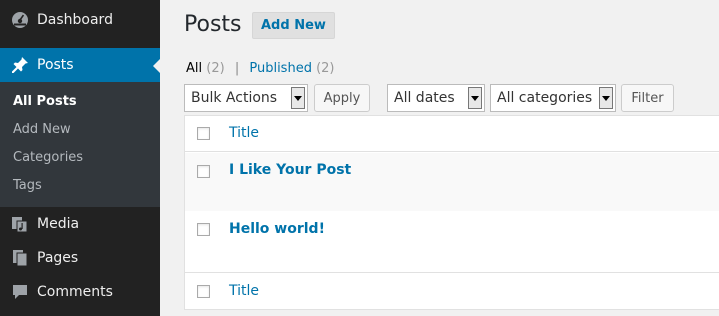  I want to click on submenu-item-all-posts: All Posts, so click(45, 101).